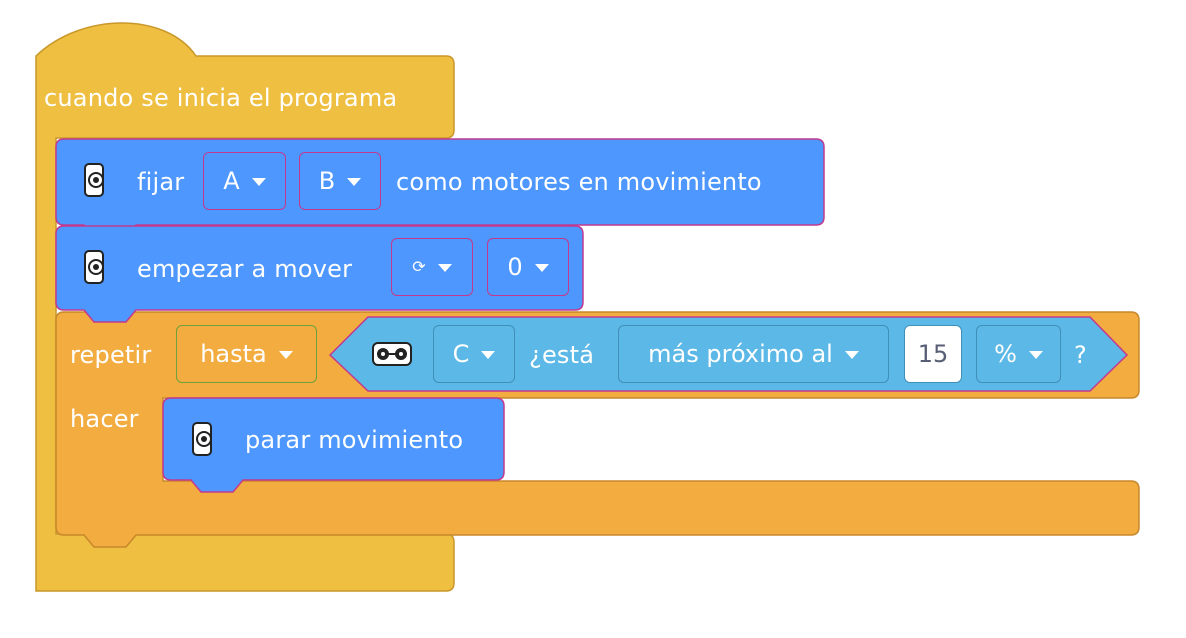  I want to click on stop-moving-label: parar movimiento, so click(354, 440).